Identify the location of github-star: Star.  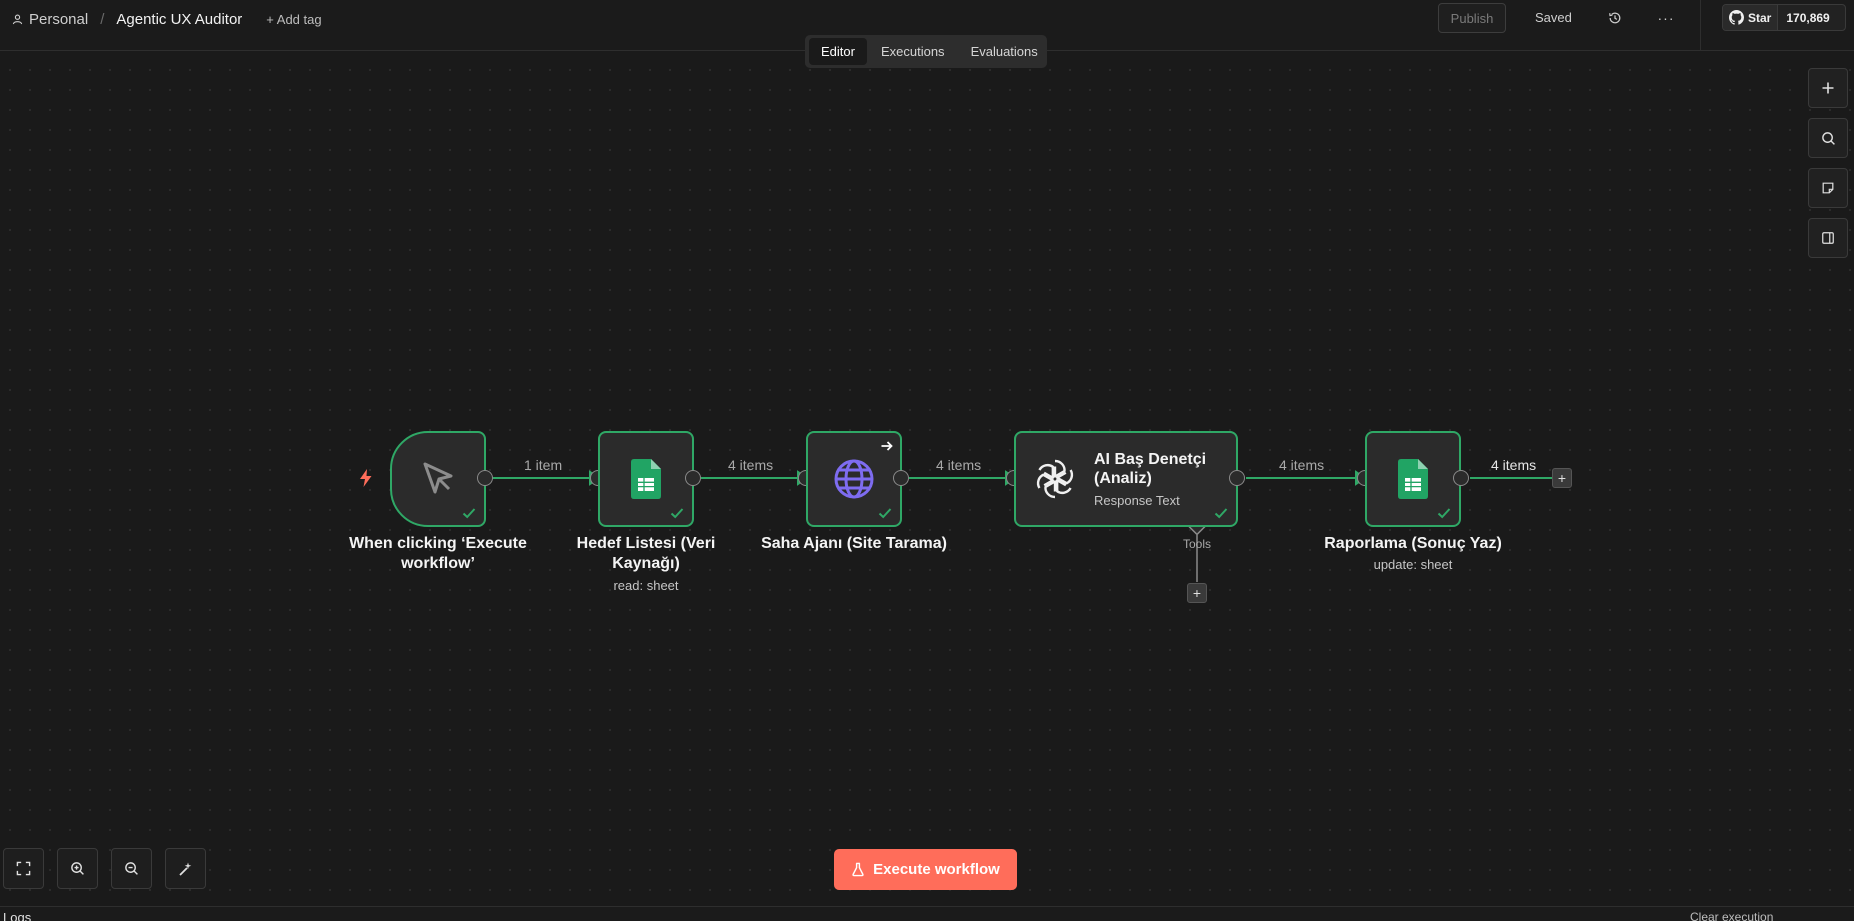
(1751, 17).